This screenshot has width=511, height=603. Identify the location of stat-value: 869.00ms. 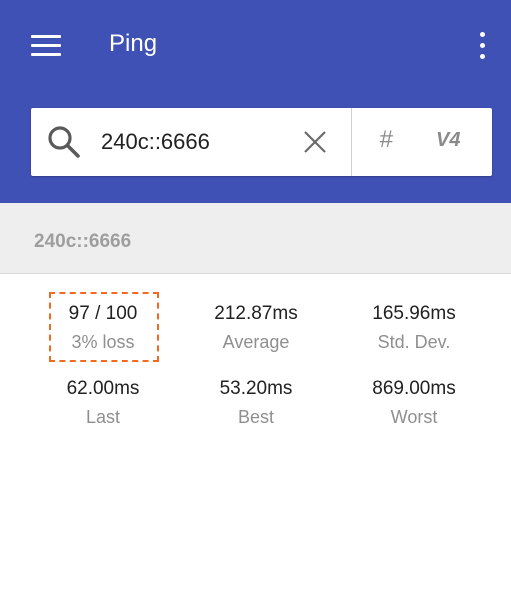
(414, 388).